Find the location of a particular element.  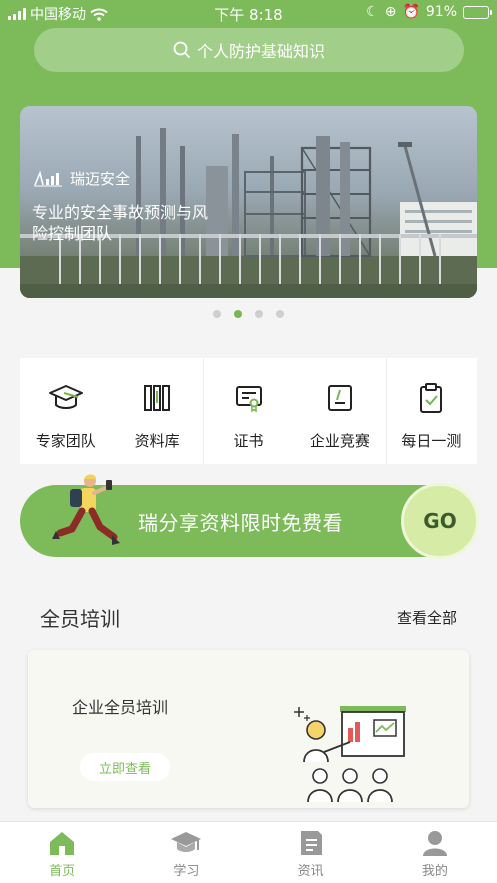

view-now-button: 立即查看 is located at coordinates (125, 767).